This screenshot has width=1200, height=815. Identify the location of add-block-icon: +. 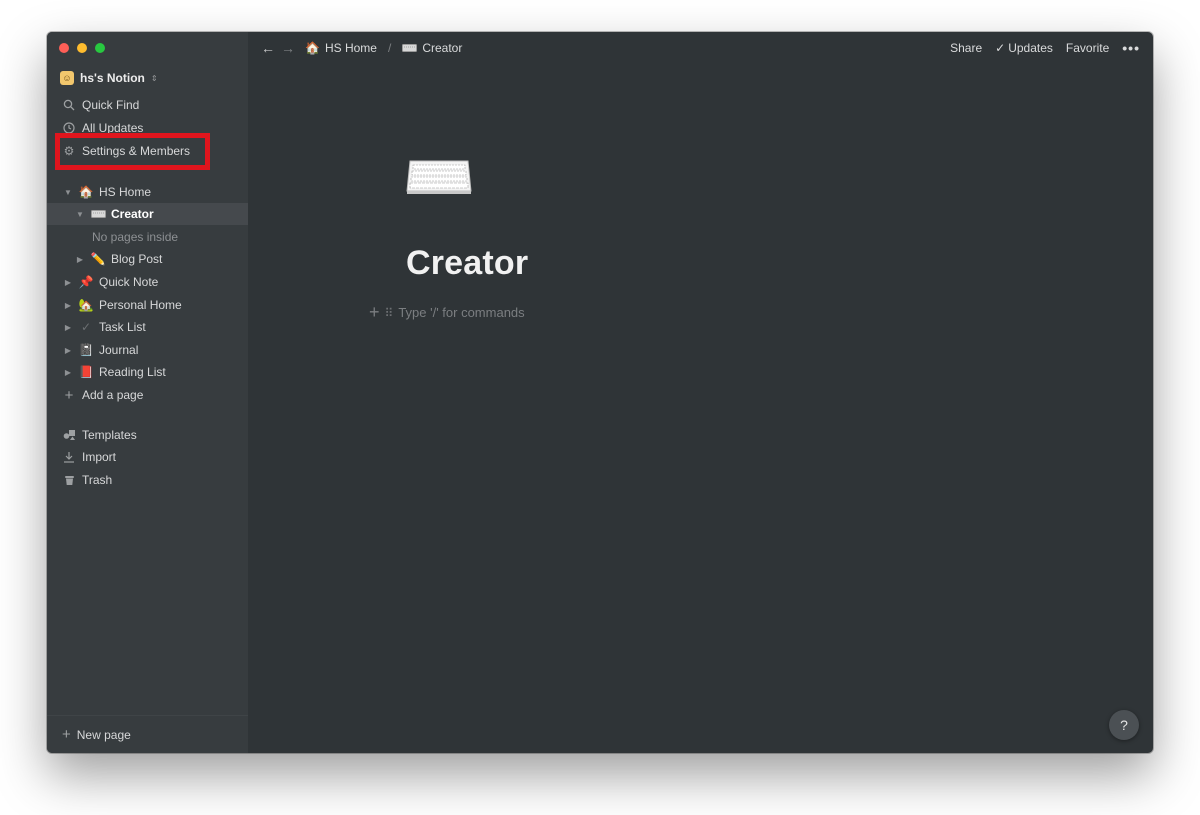
(374, 312).